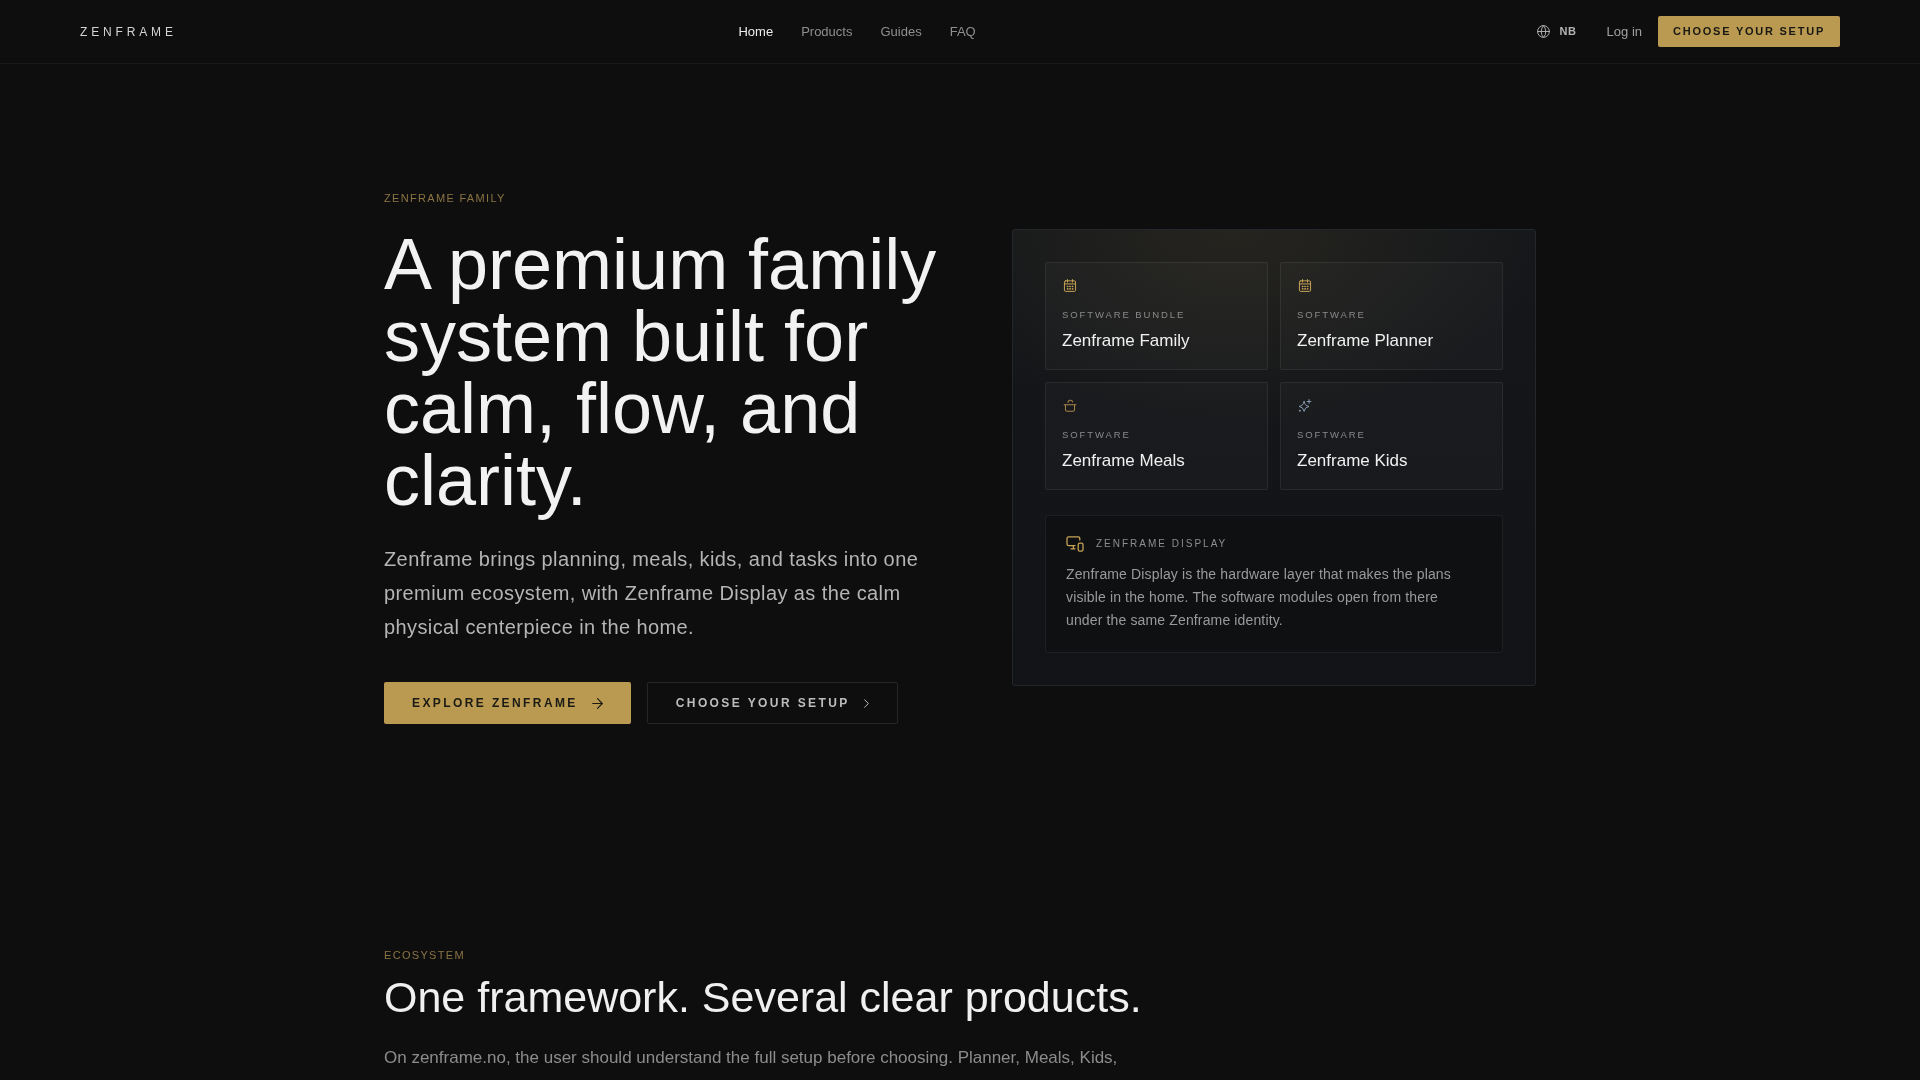 This screenshot has width=1920, height=1080. I want to click on product-name: Zenframe Kids, so click(1352, 460).